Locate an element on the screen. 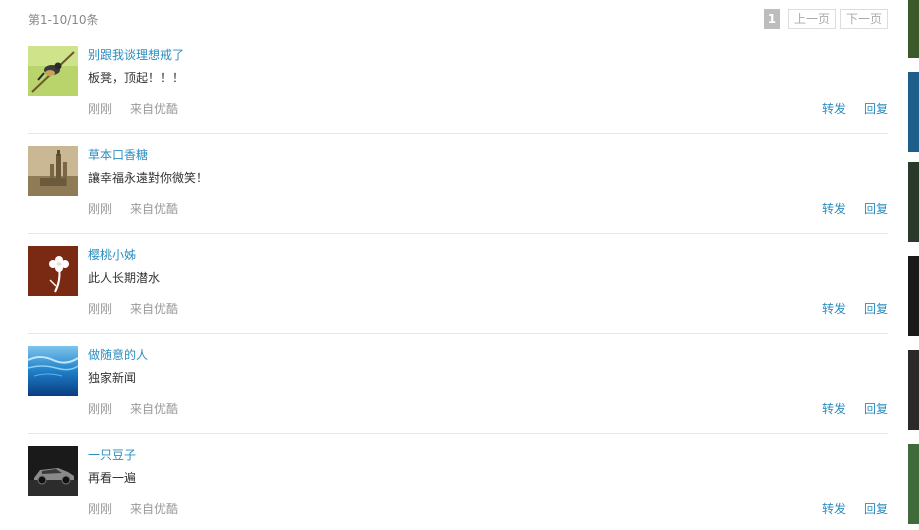  bird-avatar-icon is located at coordinates (53, 71).